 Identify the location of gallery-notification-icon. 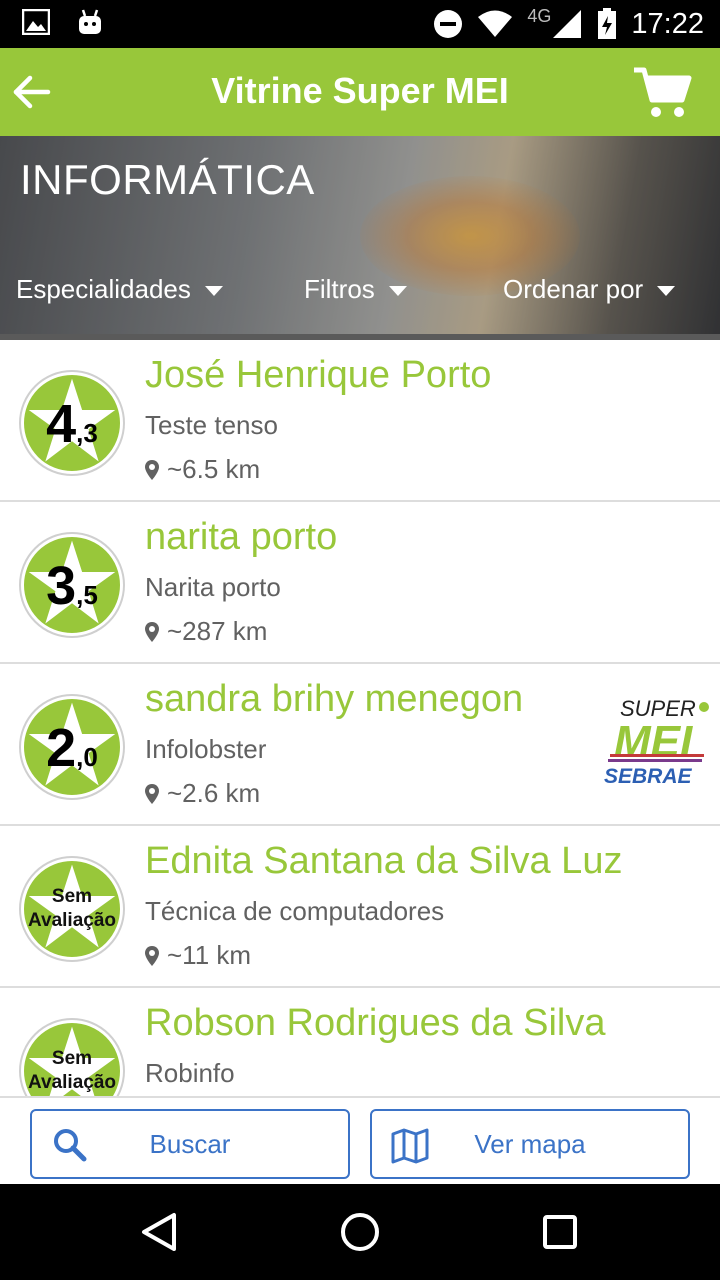
(36, 22).